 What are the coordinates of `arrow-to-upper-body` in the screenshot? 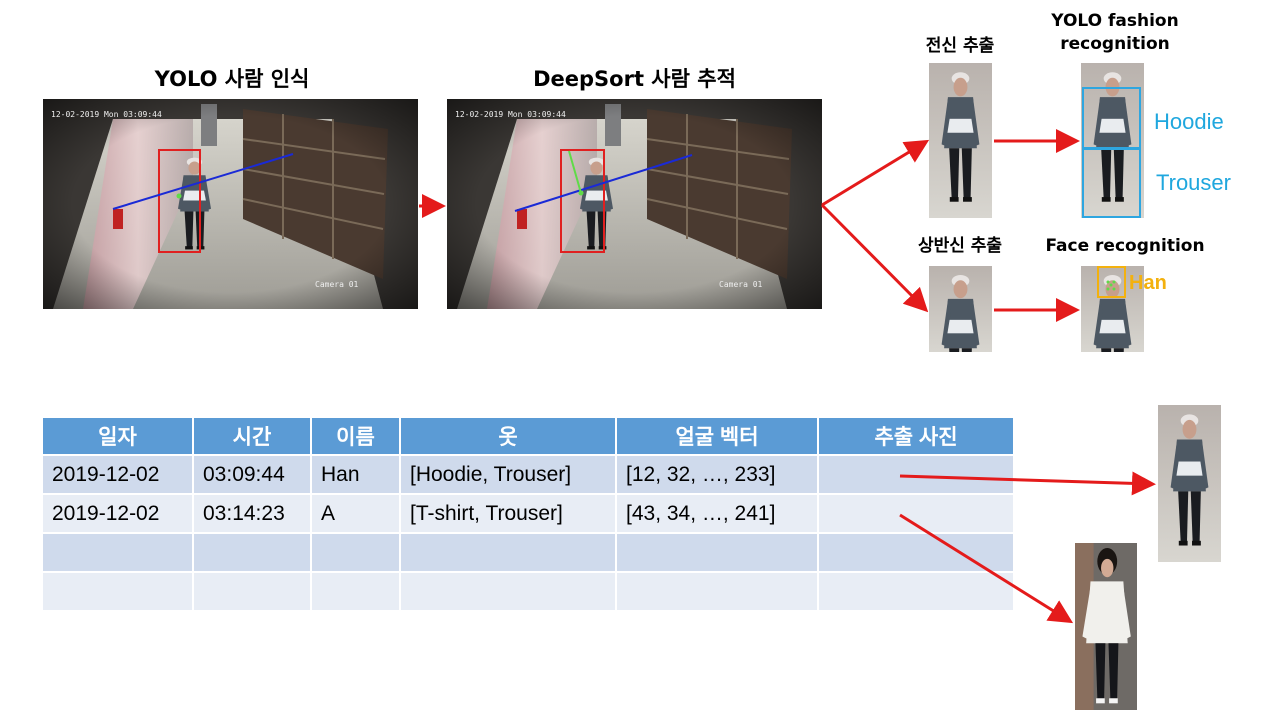 It's located at (874, 258).